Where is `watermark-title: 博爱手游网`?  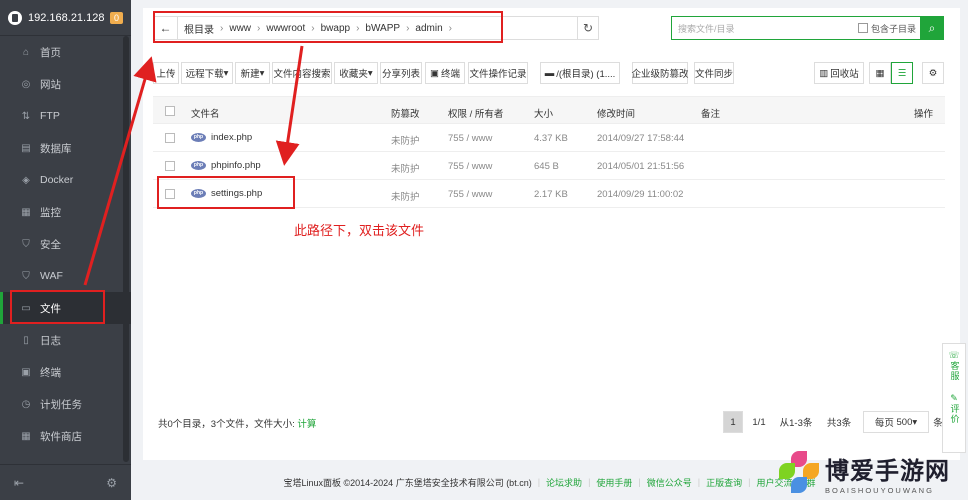 watermark-title: 博爱手游网 is located at coordinates (887, 471).